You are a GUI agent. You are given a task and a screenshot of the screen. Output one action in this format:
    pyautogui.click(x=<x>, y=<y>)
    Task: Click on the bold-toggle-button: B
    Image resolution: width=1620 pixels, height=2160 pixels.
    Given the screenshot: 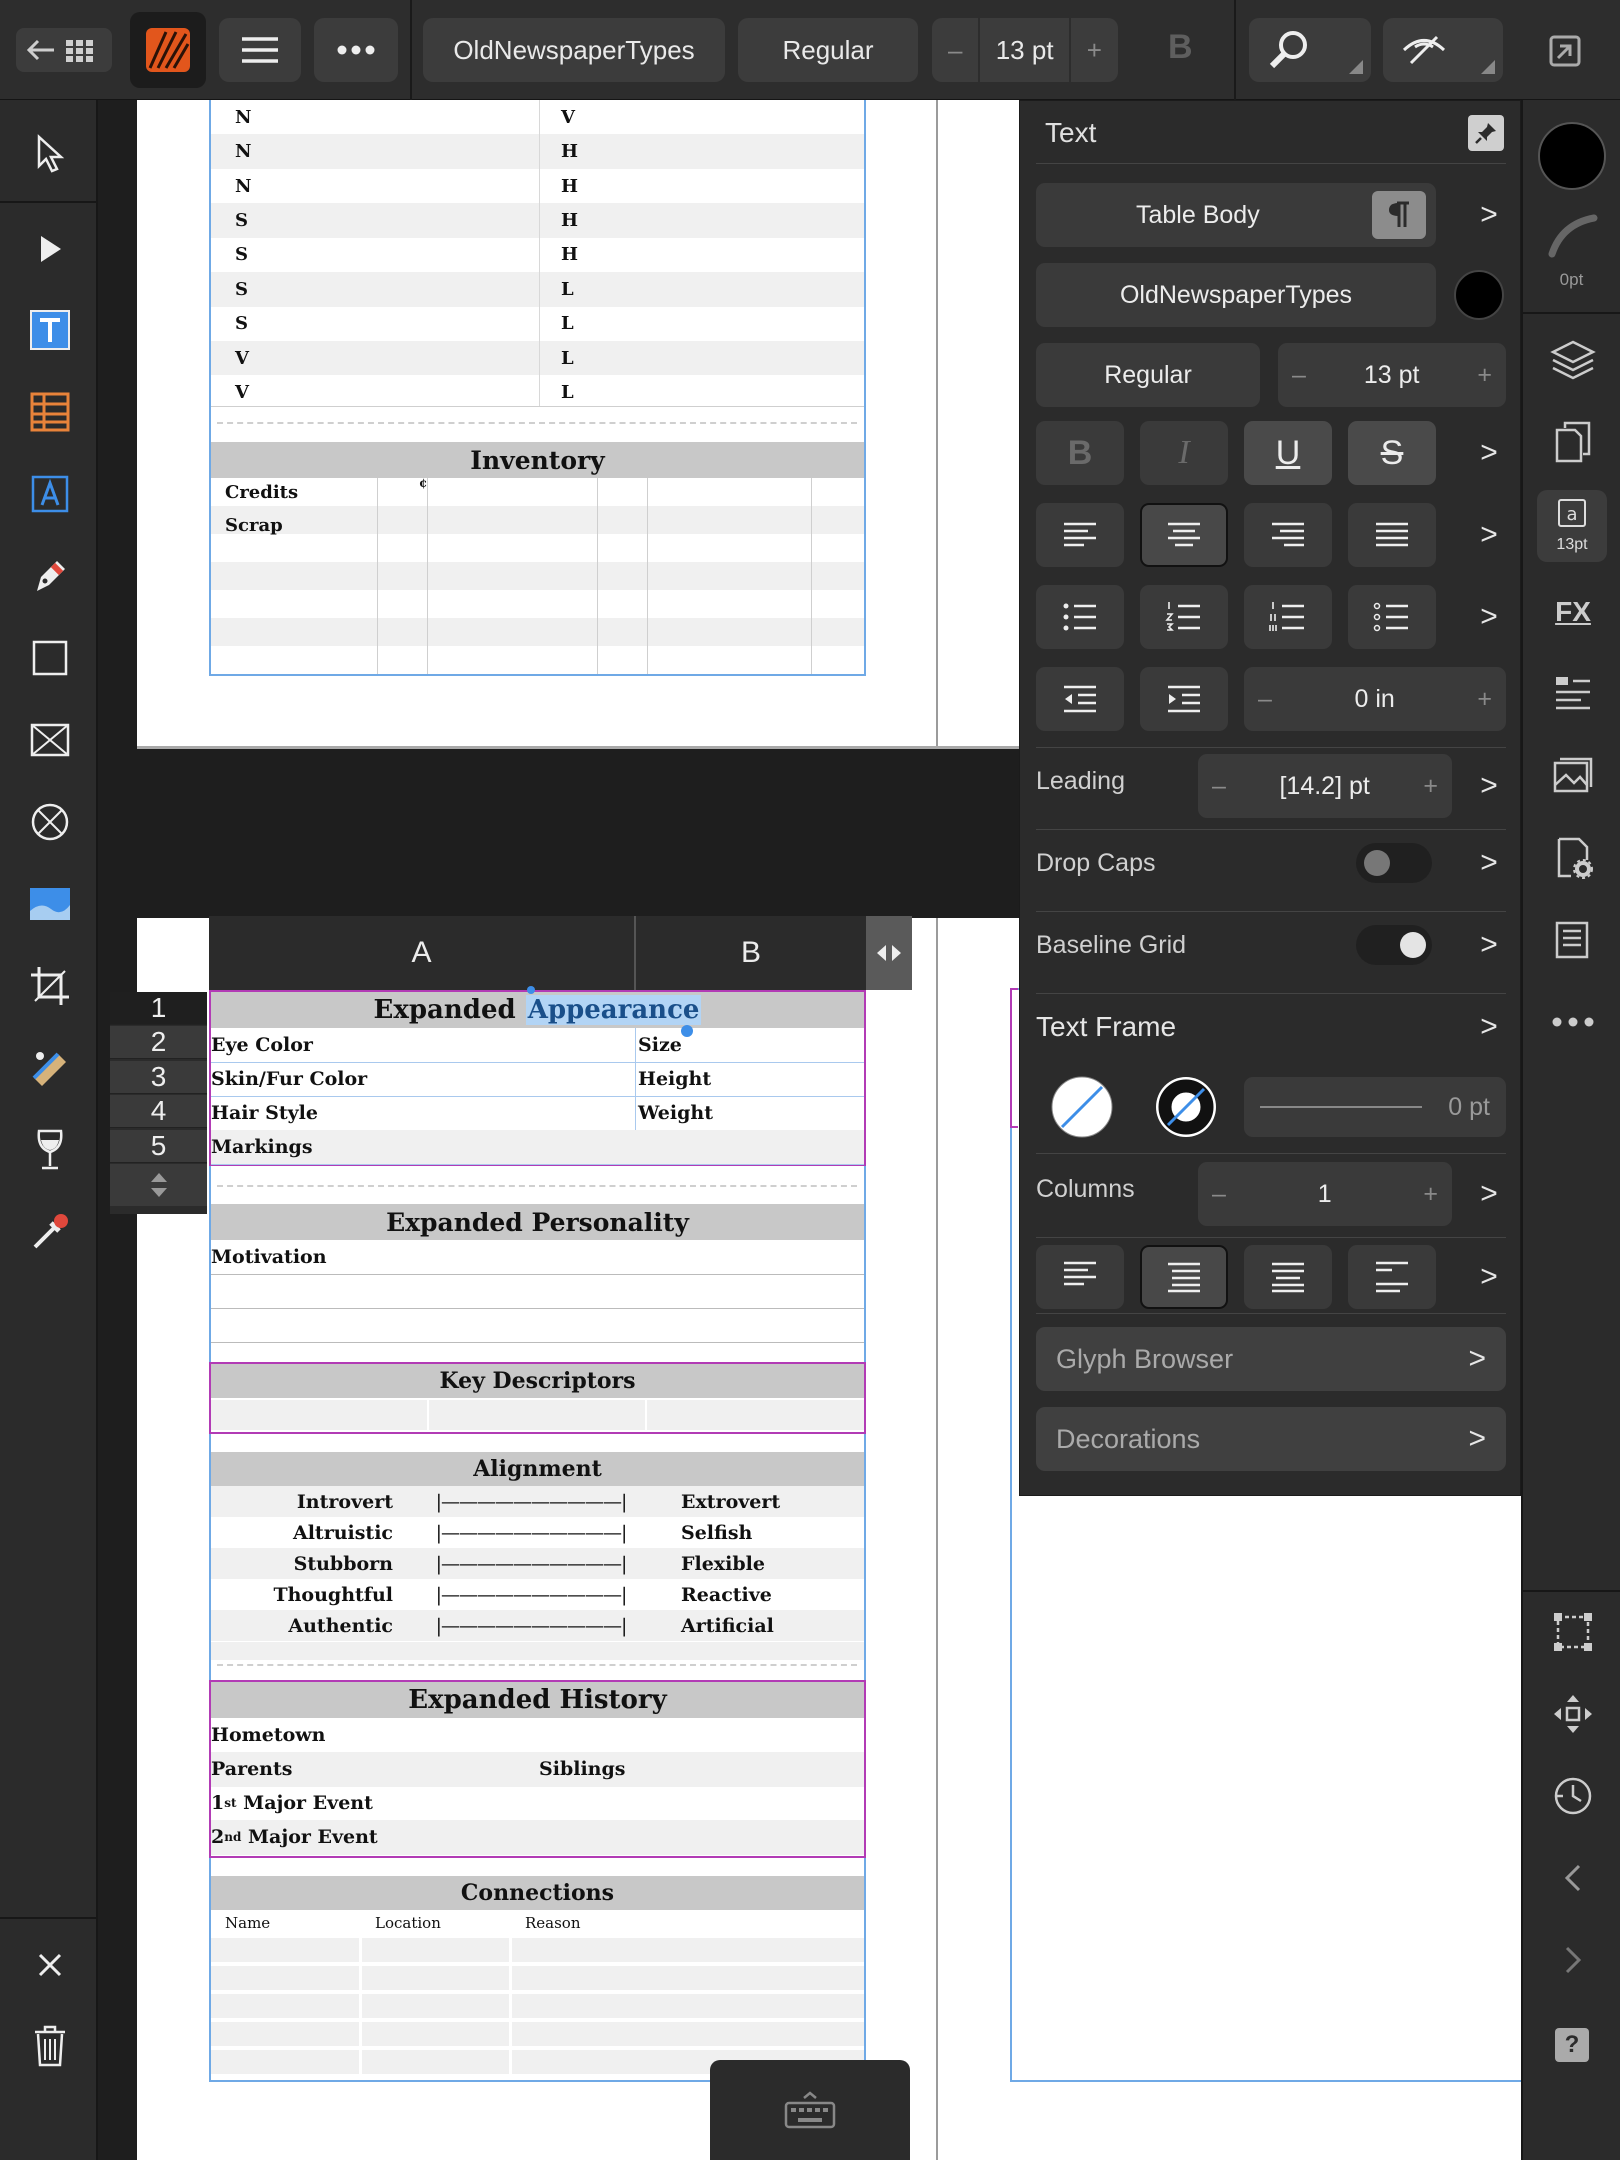 What is the action you would take?
    pyautogui.click(x=1180, y=47)
    